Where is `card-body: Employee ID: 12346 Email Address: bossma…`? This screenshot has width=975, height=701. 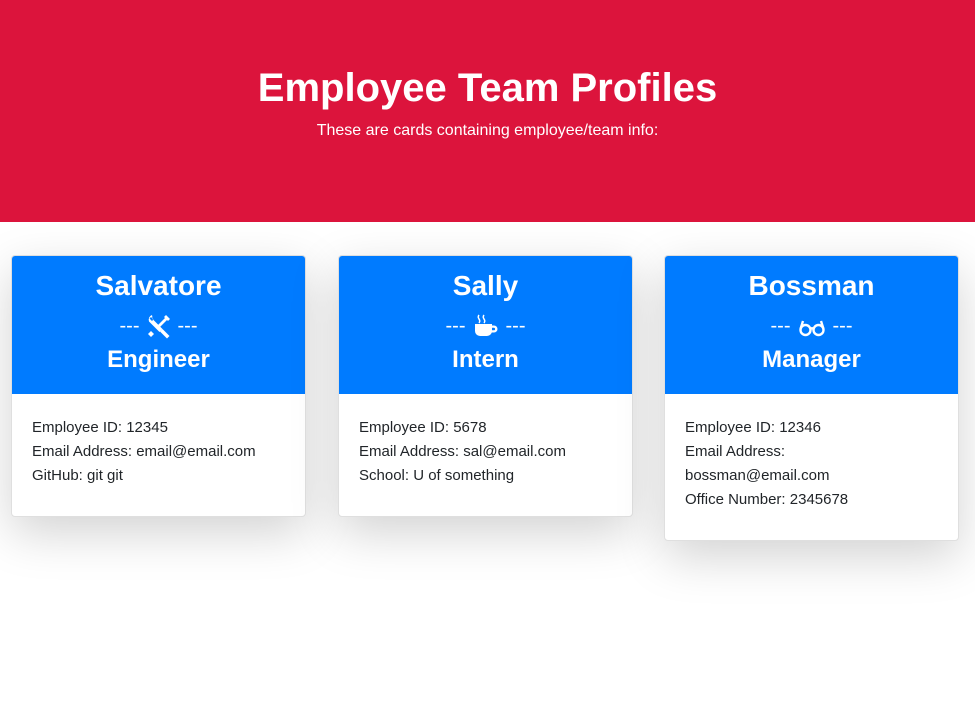
card-body: Employee ID: 12346 Email Address: bossma… is located at coordinates (811, 467).